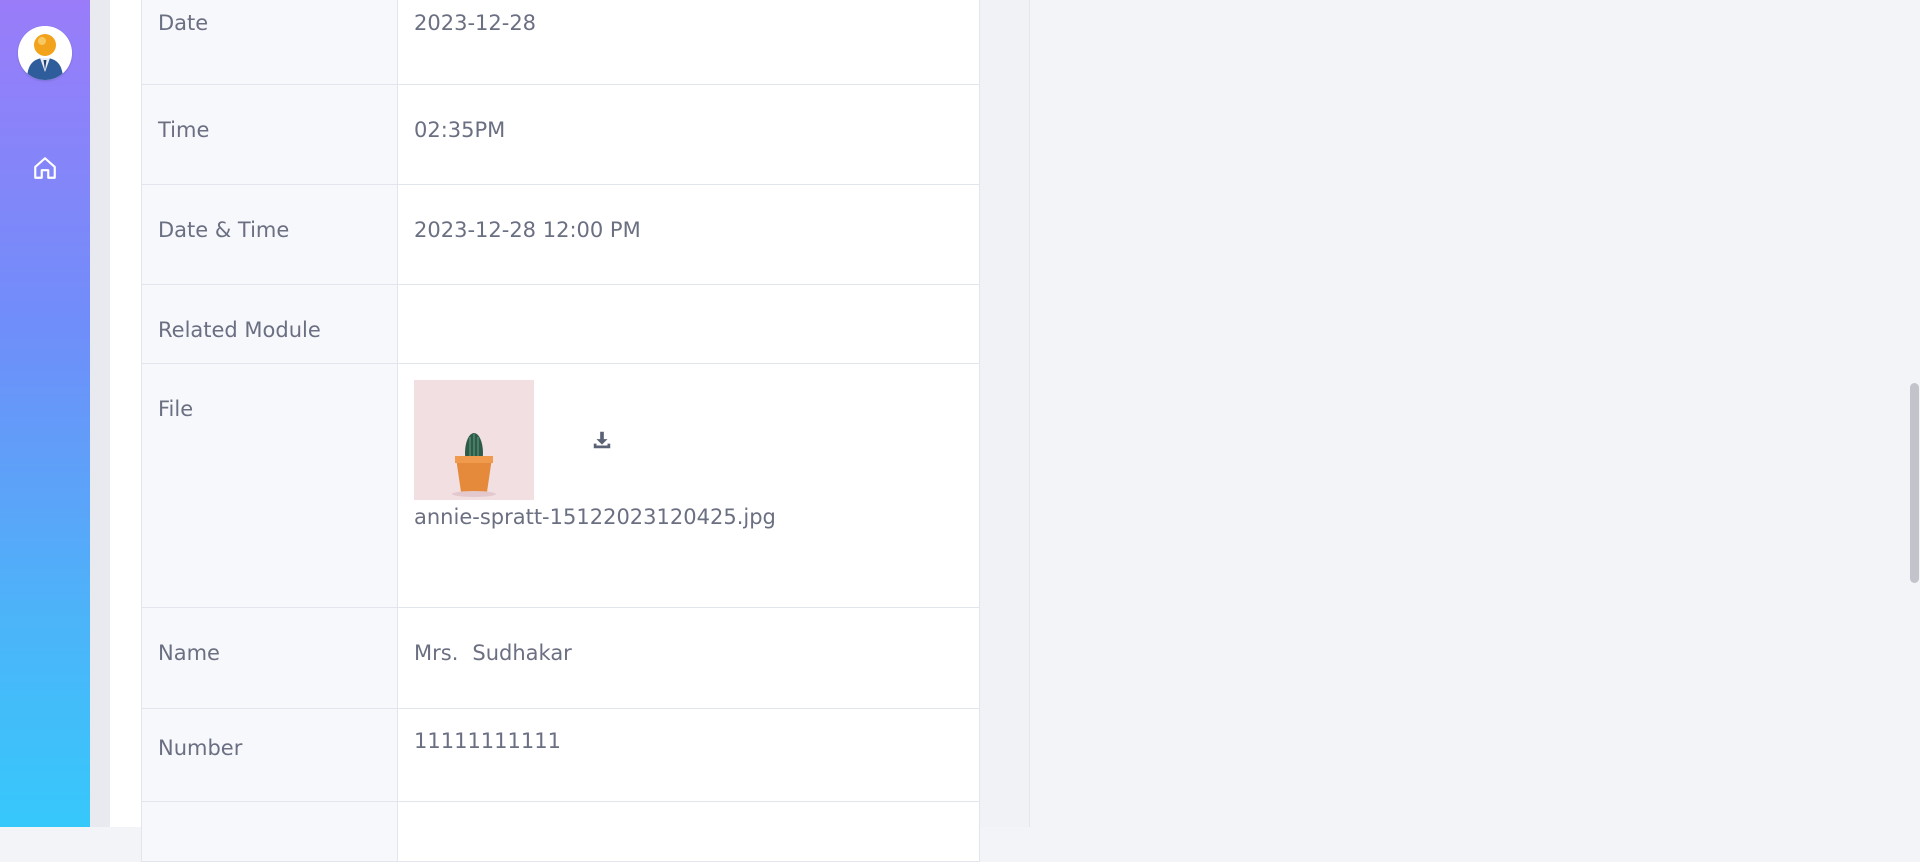 The image size is (1920, 862). Describe the element at coordinates (688, 42) in the screenshot. I see `row-value: 2023-12-28` at that location.